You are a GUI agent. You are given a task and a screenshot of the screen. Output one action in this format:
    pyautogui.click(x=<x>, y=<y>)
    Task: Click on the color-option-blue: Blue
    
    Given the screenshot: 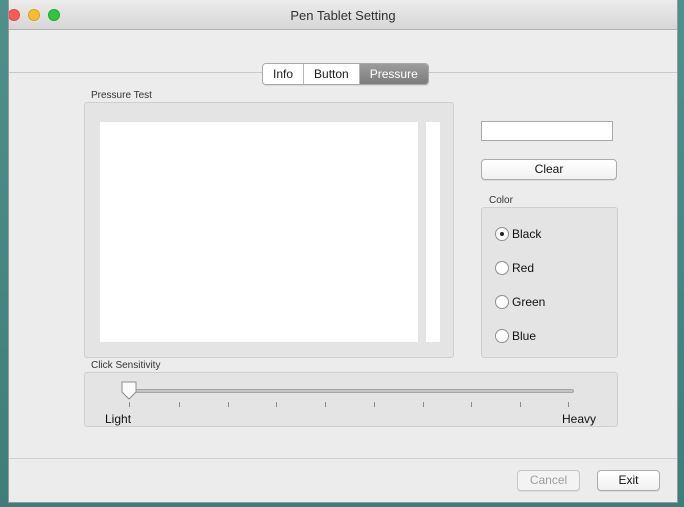 What is the action you would take?
    pyautogui.click(x=515, y=336)
    